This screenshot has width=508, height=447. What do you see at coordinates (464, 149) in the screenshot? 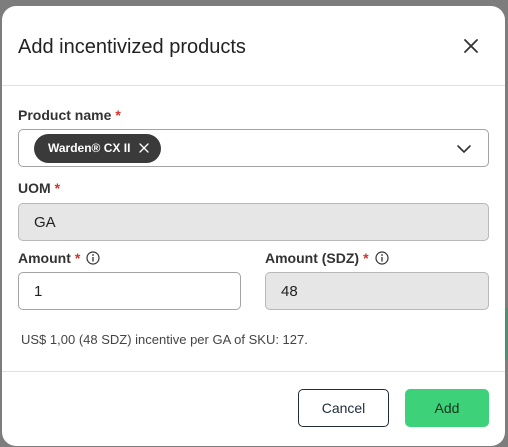
I see `chevron-down-icon` at bounding box center [464, 149].